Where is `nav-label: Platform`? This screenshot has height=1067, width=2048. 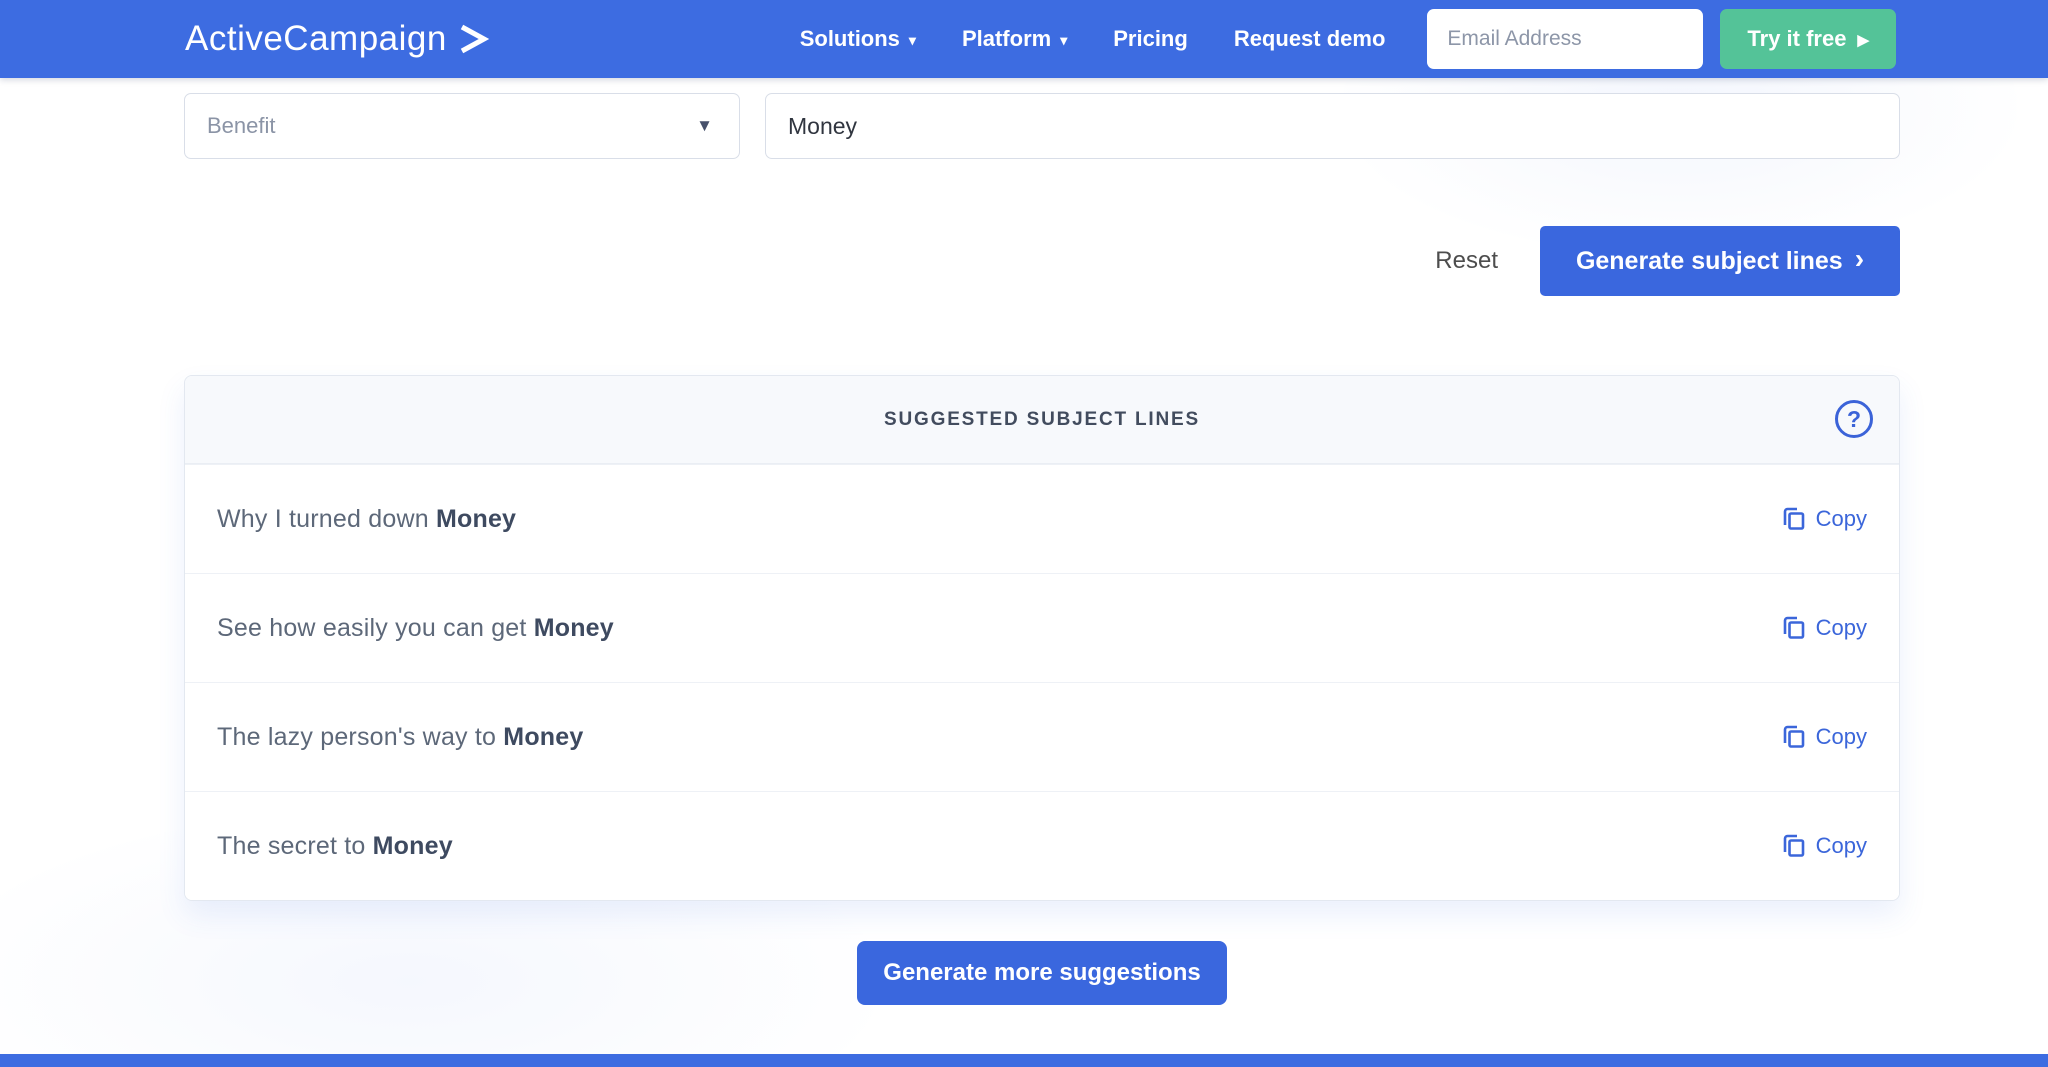
nav-label: Platform is located at coordinates (1006, 38).